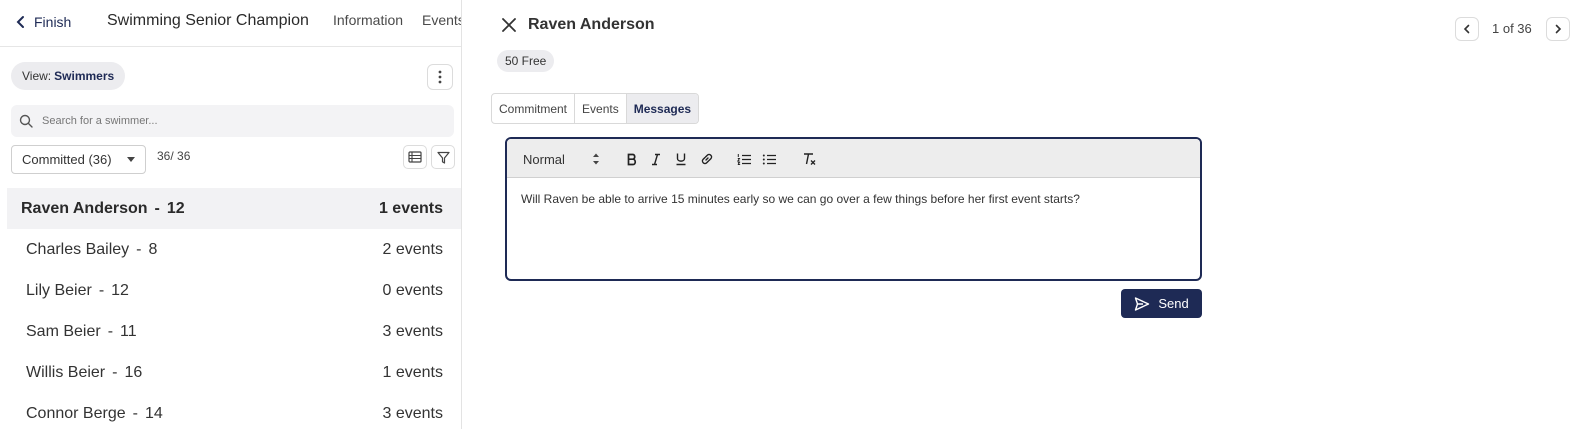  Describe the element at coordinates (26, 121) in the screenshot. I see `search-icon` at that location.